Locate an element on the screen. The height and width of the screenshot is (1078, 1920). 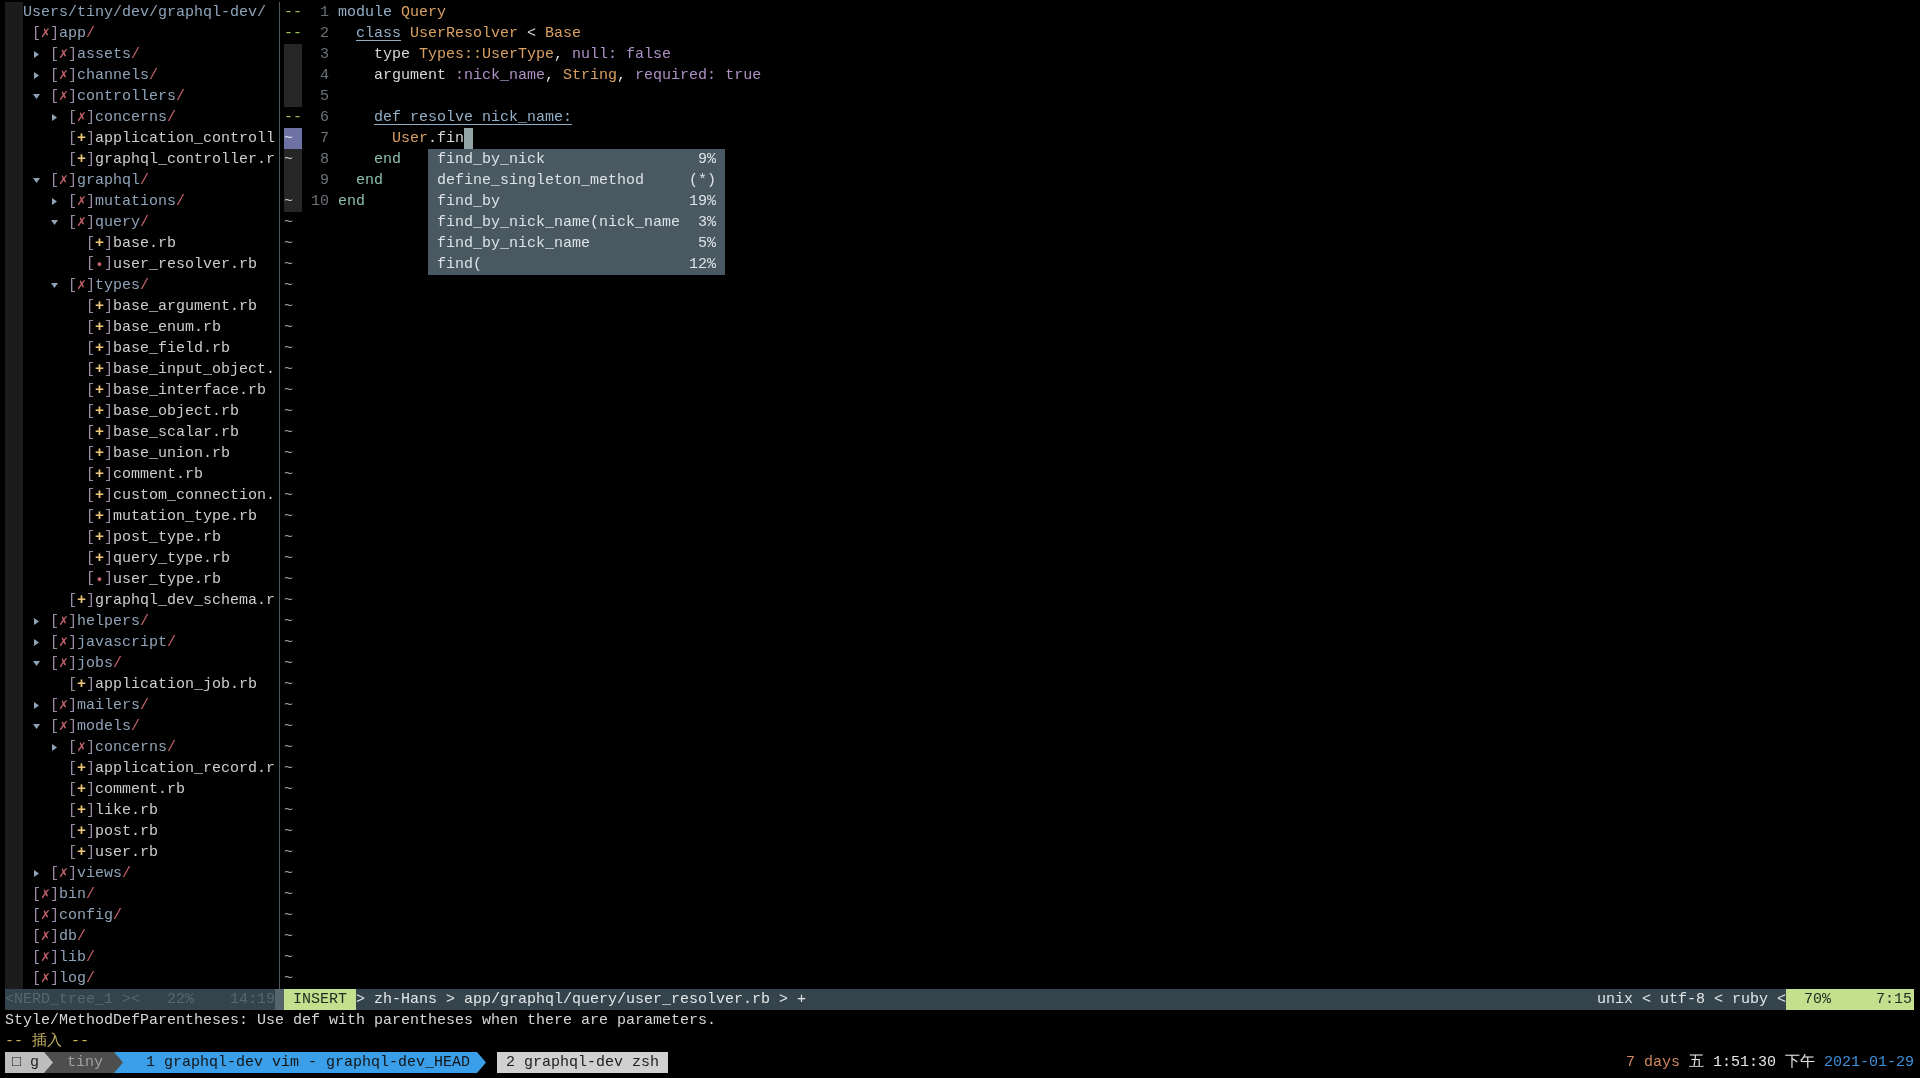
file-format-text: unix < utf-8 < ruby < is located at coordinates (1691, 1000).